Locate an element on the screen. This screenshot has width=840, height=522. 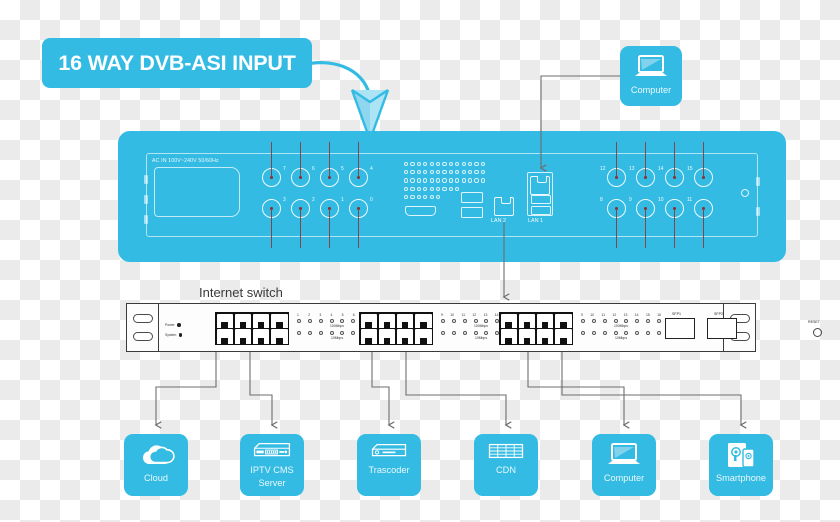
power-led-label: Power is located at coordinates (170, 325).